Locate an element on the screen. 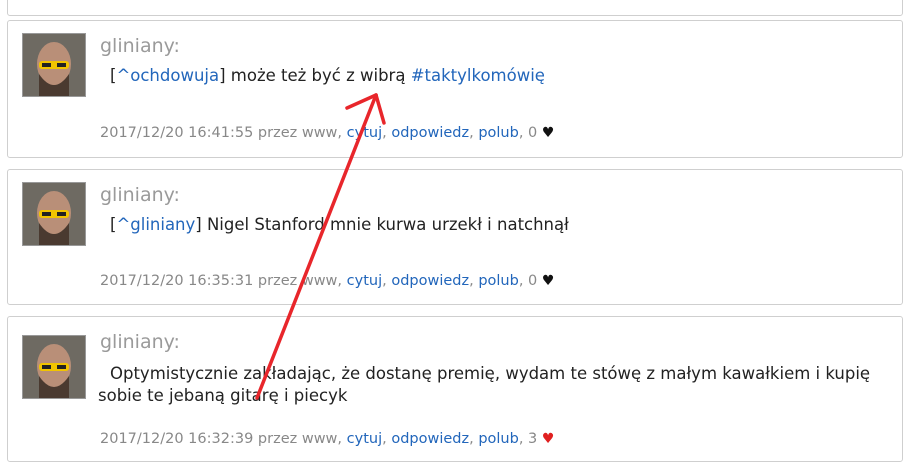 The image size is (907, 466). comment-date: 2017/12/20 16:41:55 is located at coordinates (177, 133).